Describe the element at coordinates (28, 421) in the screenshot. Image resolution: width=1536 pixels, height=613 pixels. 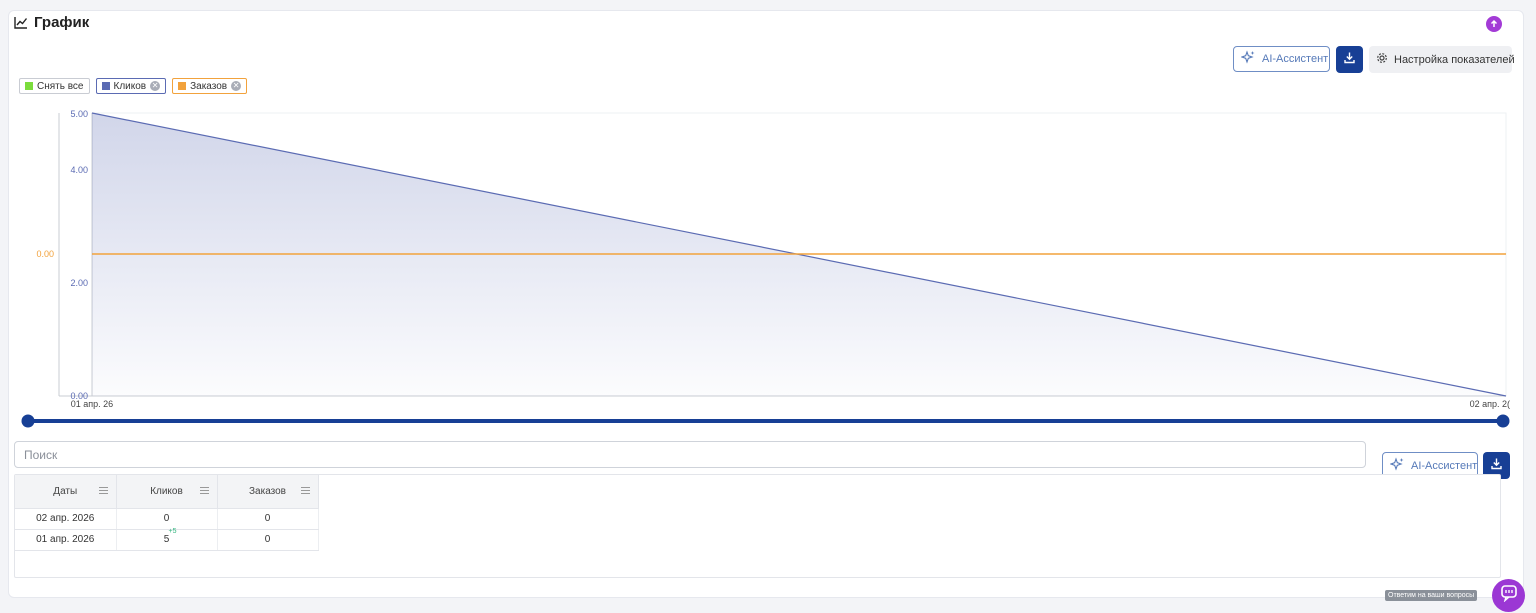
I see `range-slider-start-handle` at that location.